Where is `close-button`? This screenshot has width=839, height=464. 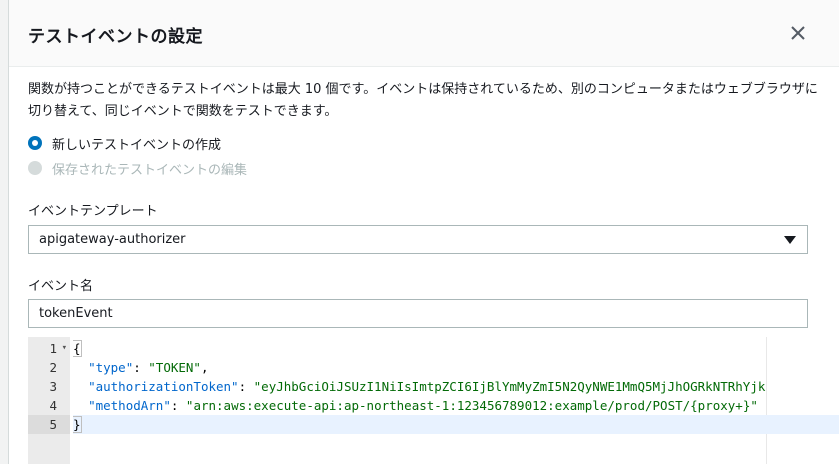 close-button is located at coordinates (798, 33).